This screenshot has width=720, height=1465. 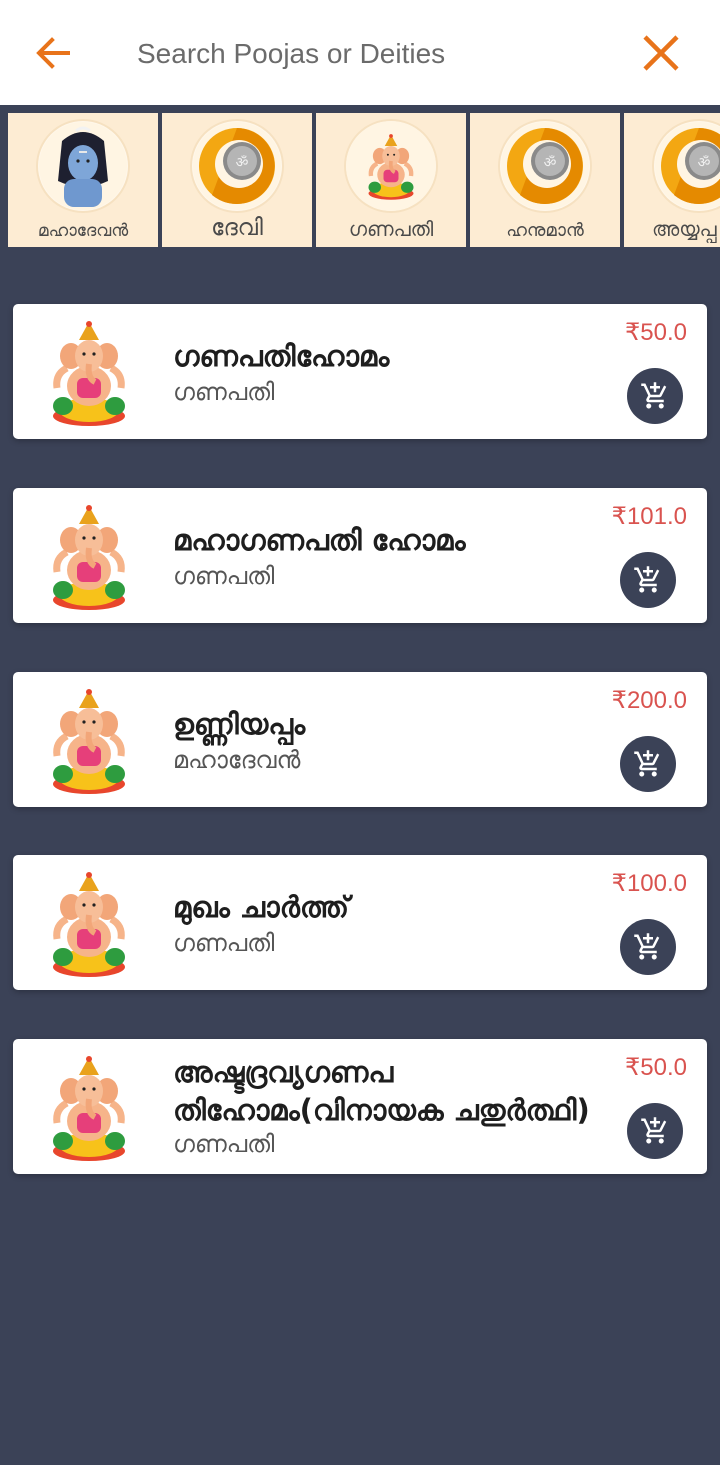 What do you see at coordinates (53, 53) in the screenshot?
I see `back-arrow-icon` at bounding box center [53, 53].